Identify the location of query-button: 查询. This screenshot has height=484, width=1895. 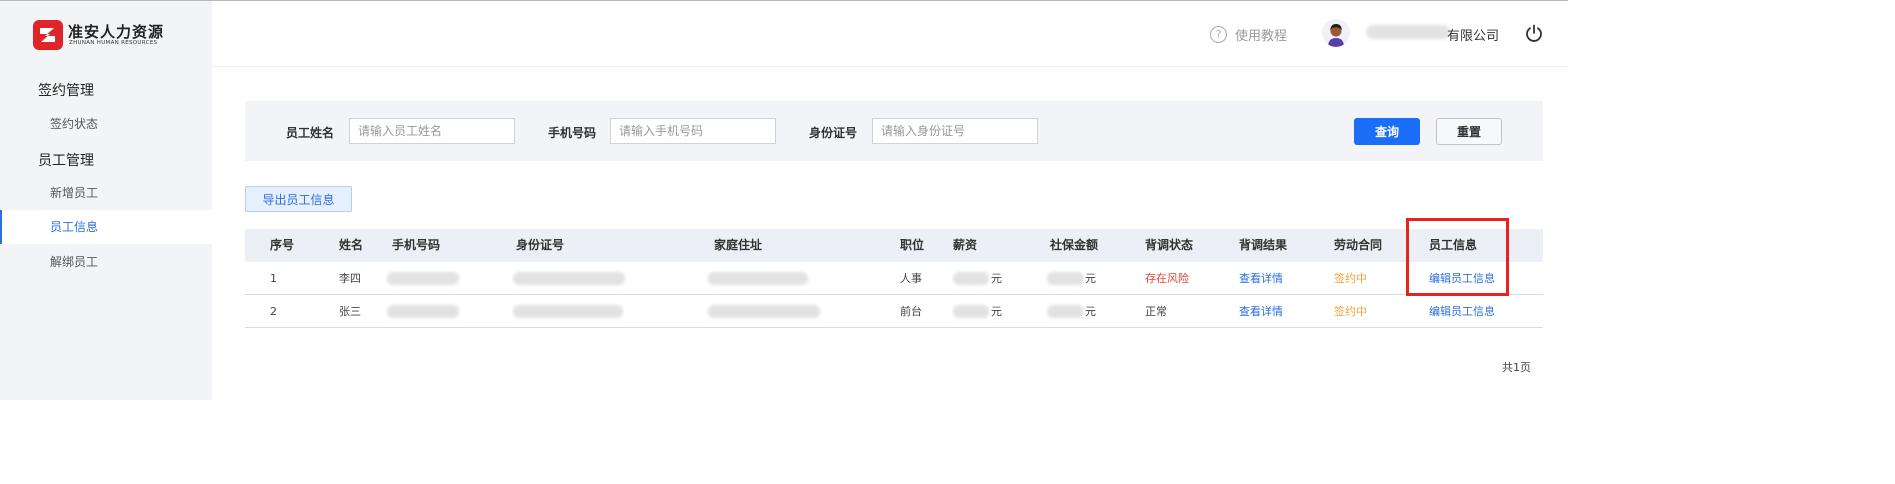
(1387, 131).